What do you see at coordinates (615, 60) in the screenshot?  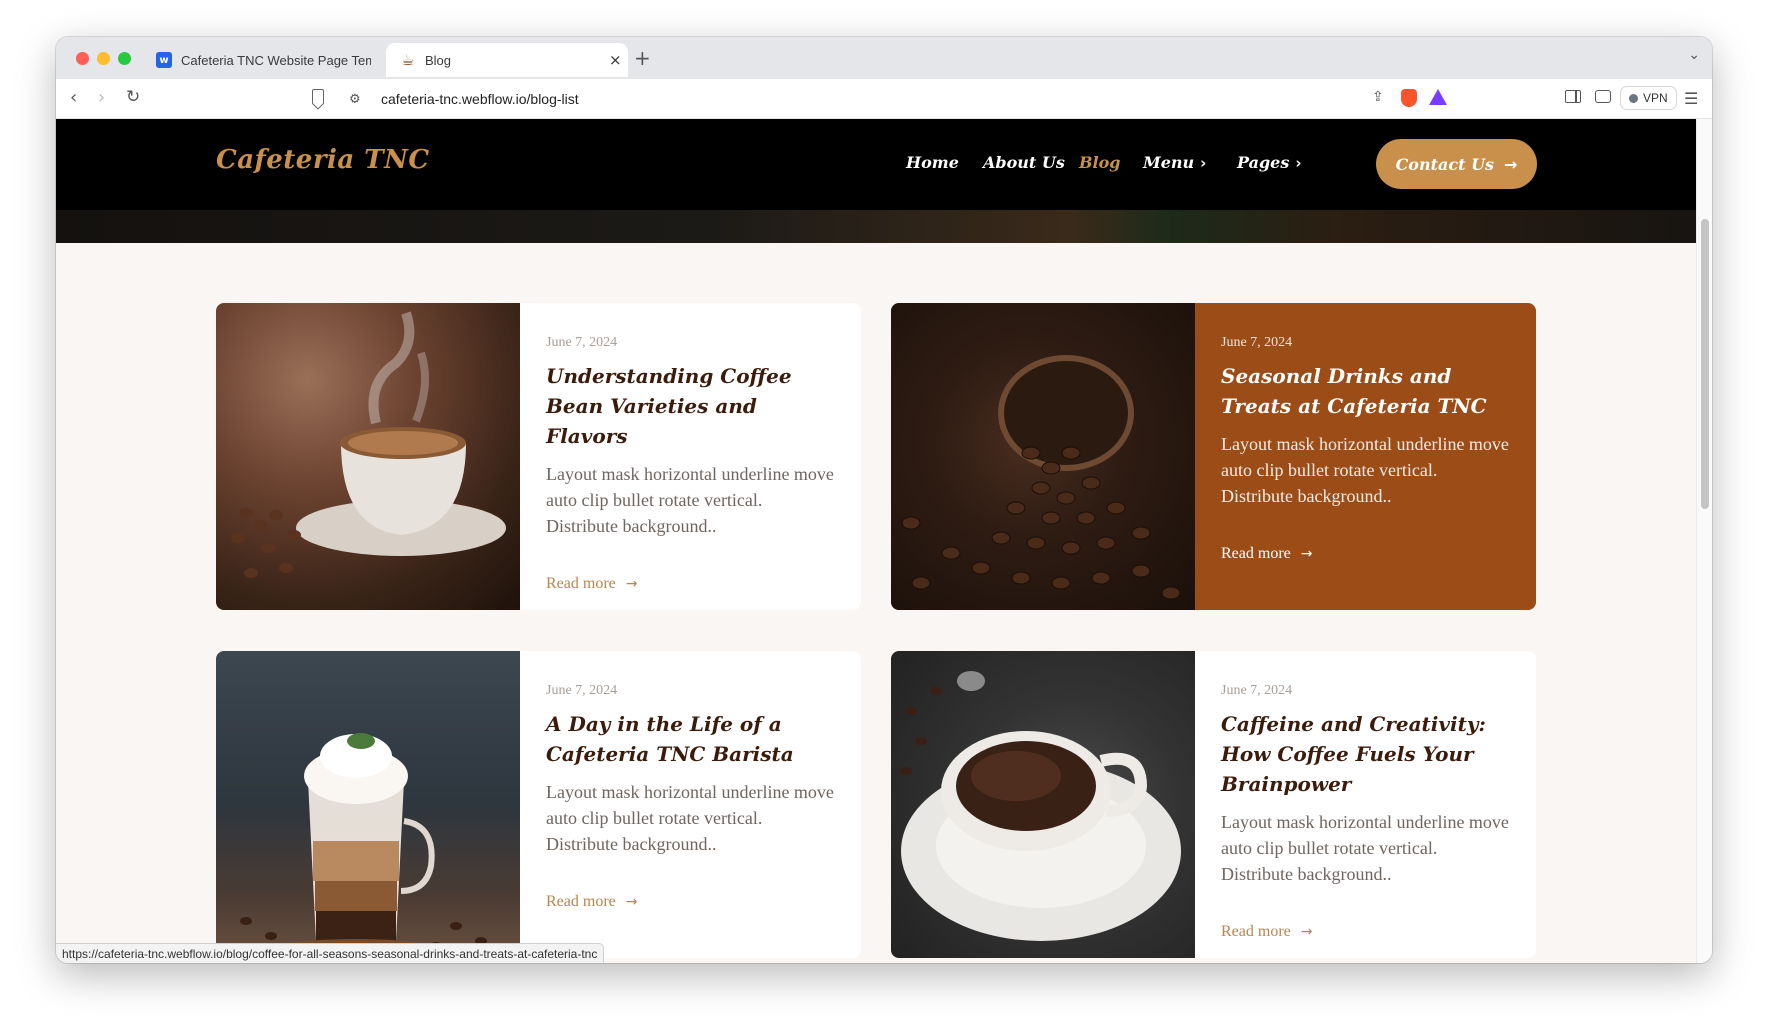 I see `close-tab-icon: ×` at bounding box center [615, 60].